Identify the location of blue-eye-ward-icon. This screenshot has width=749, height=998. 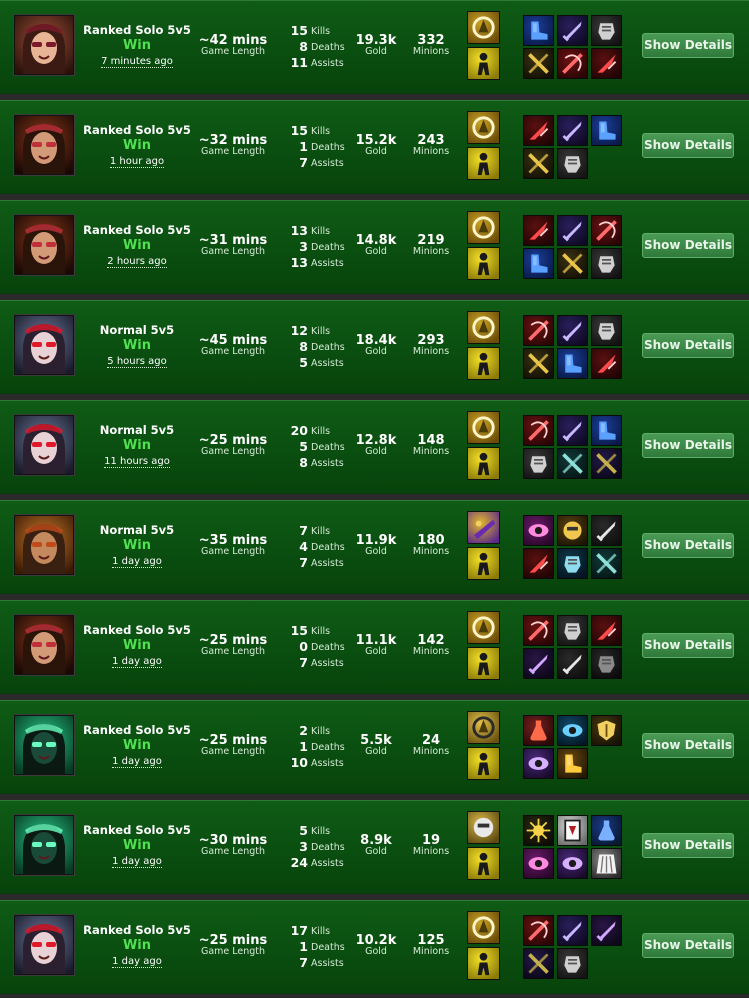
(572, 730).